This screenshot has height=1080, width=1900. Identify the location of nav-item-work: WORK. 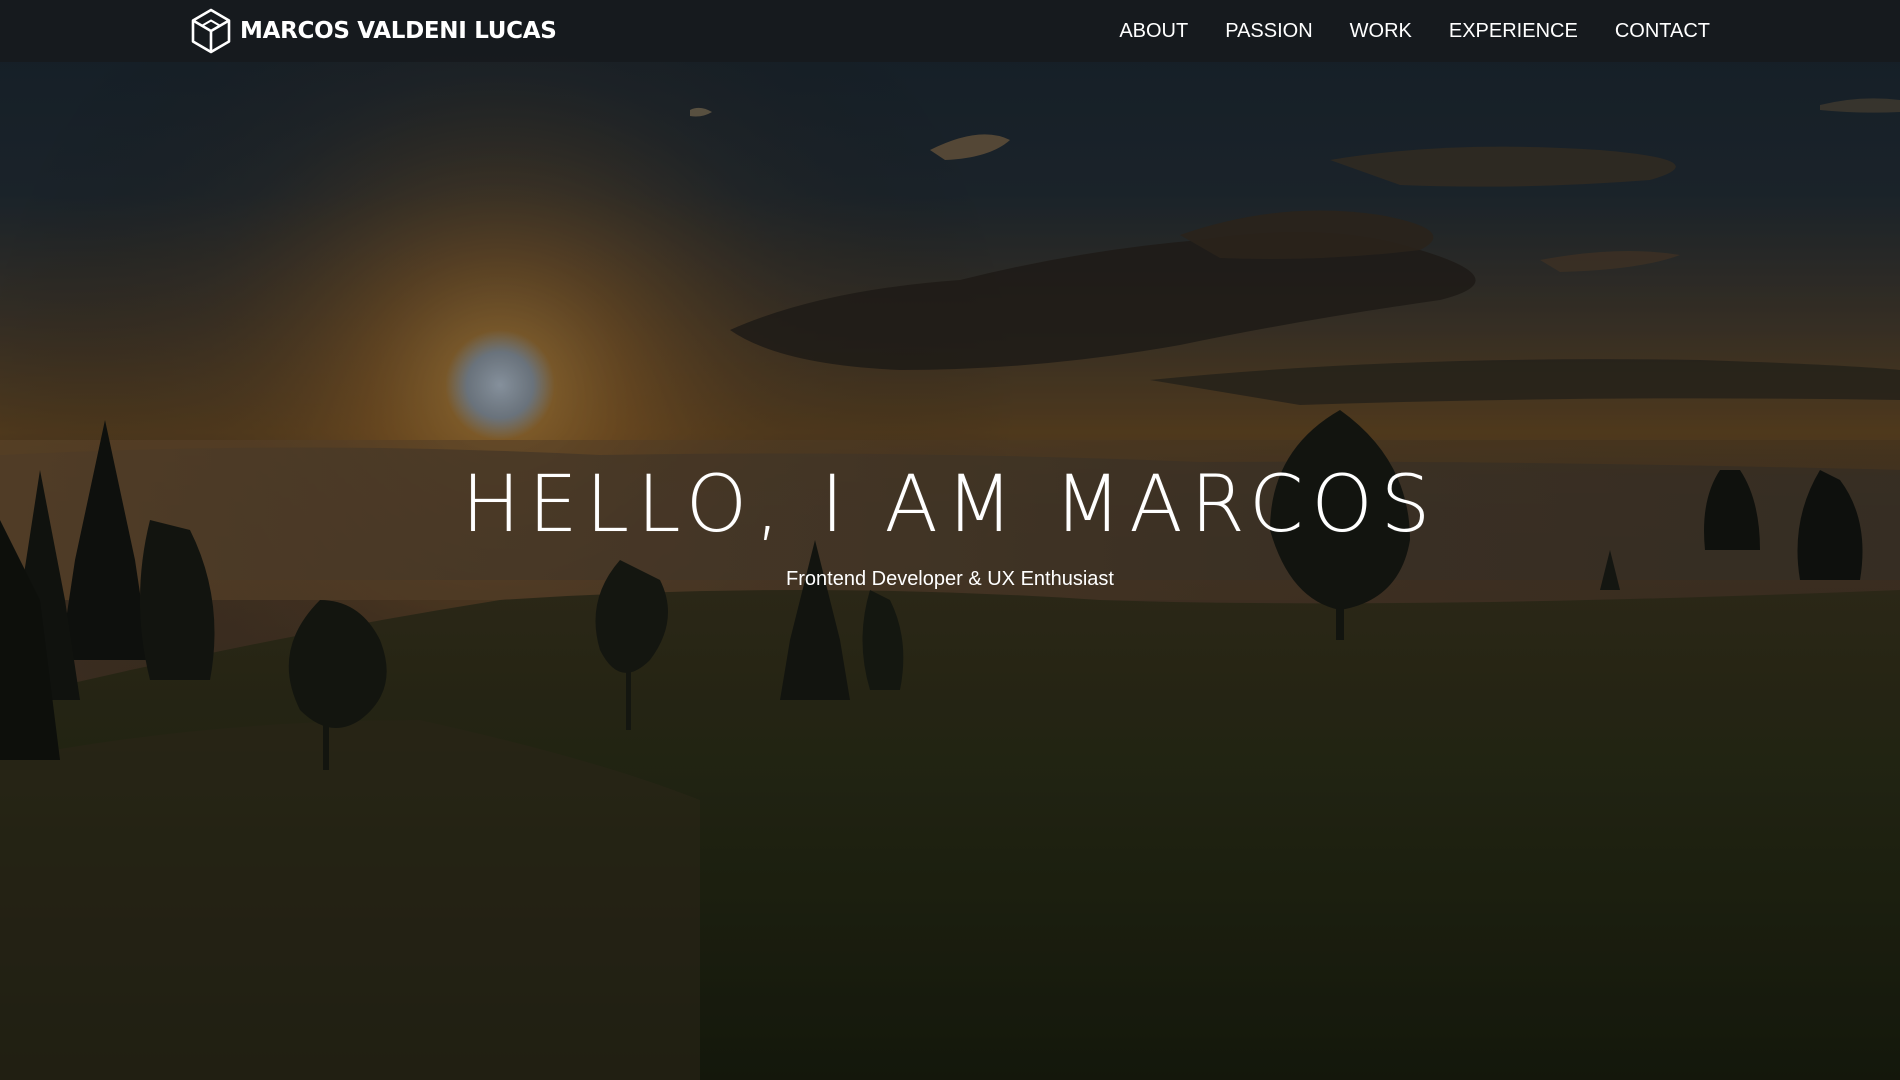
(1381, 31).